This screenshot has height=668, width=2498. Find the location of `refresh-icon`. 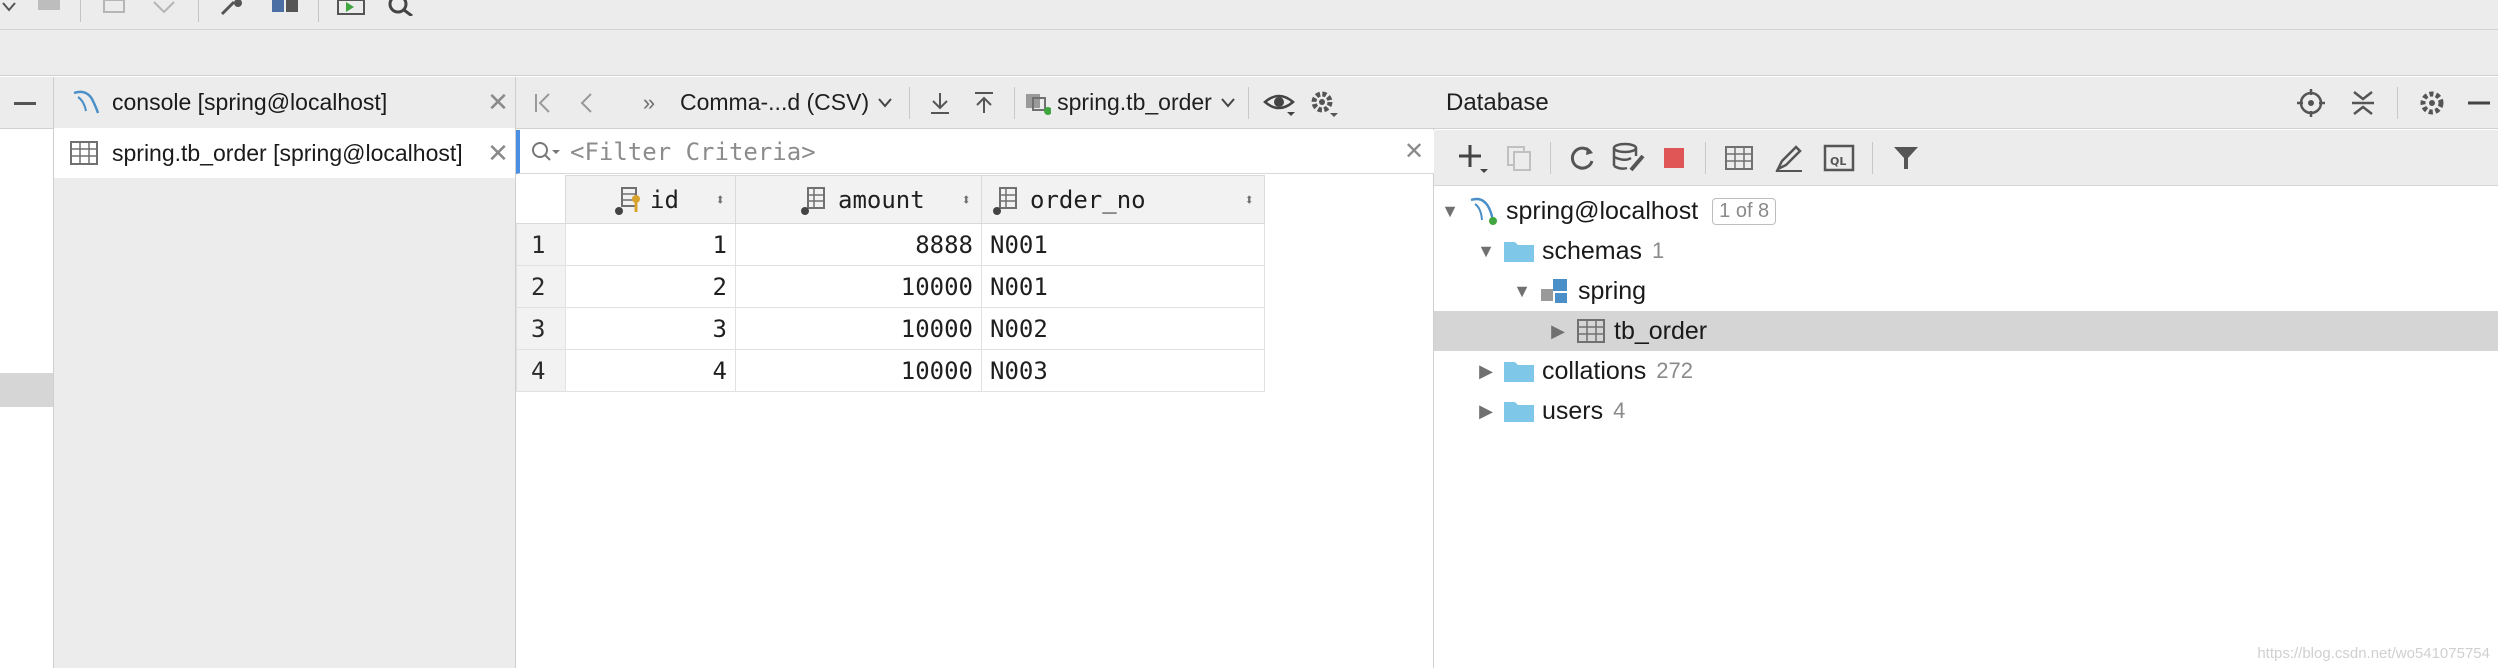

refresh-icon is located at coordinates (1582, 158).